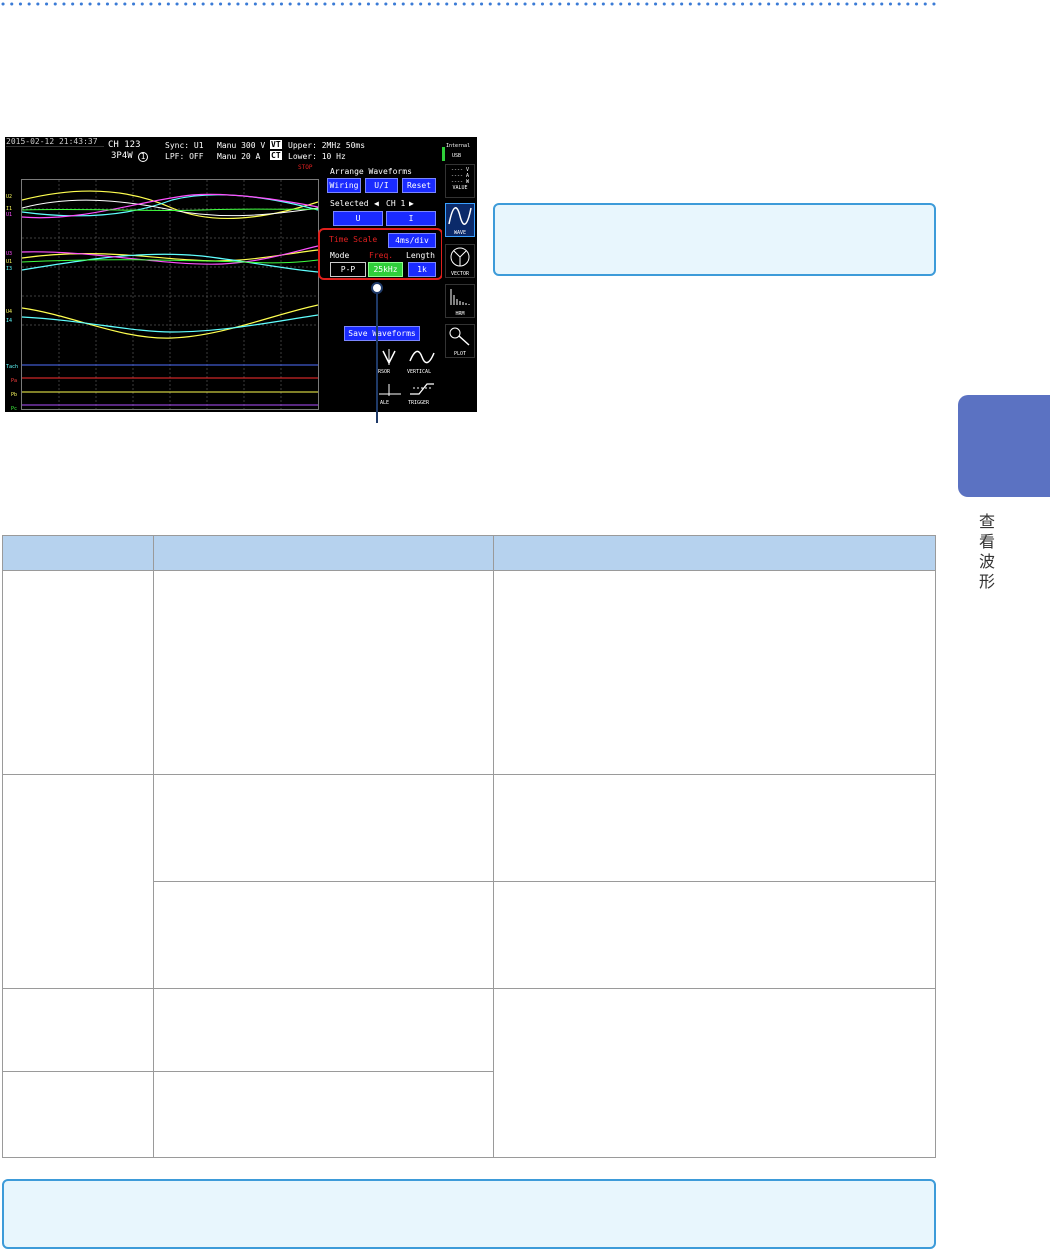 This screenshot has height=1252, width=1050. What do you see at coordinates (9, 269) in the screenshot?
I see `ch-label: I3` at bounding box center [9, 269].